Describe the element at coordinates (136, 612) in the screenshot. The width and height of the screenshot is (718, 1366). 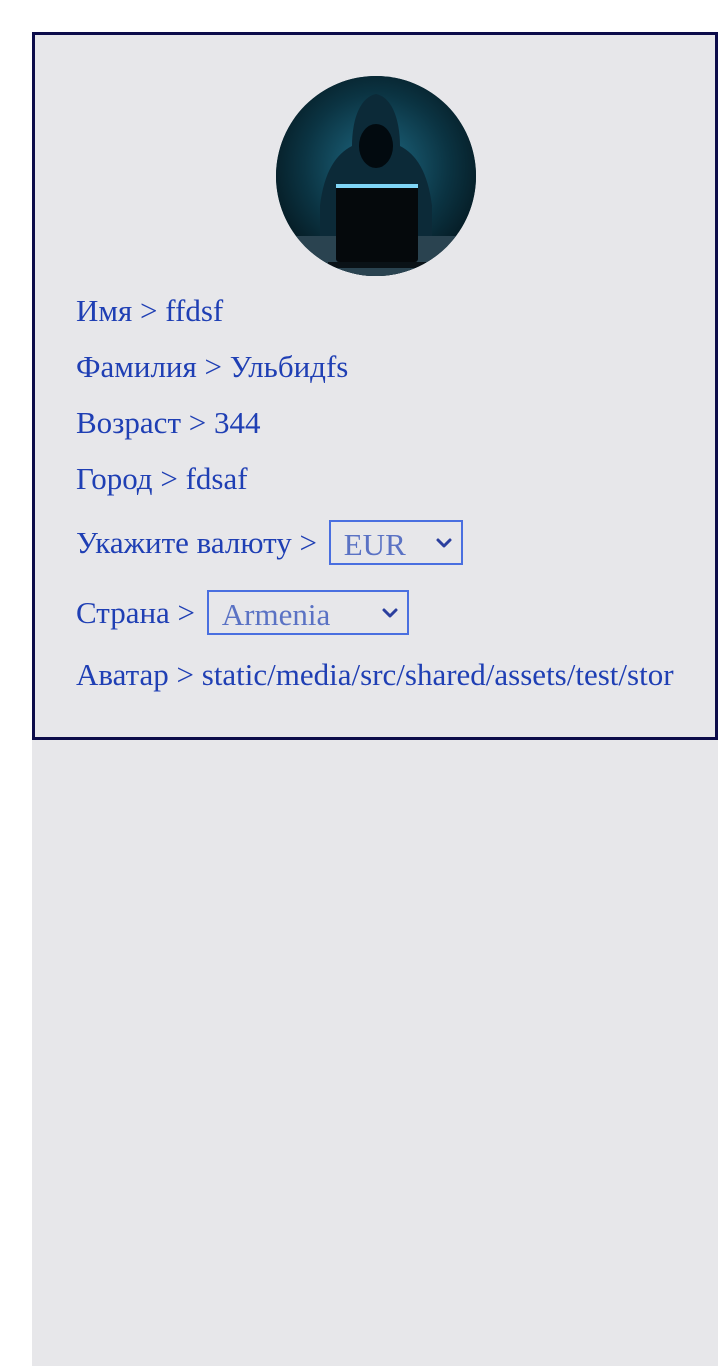
I see `country-label: Страна >` at that location.